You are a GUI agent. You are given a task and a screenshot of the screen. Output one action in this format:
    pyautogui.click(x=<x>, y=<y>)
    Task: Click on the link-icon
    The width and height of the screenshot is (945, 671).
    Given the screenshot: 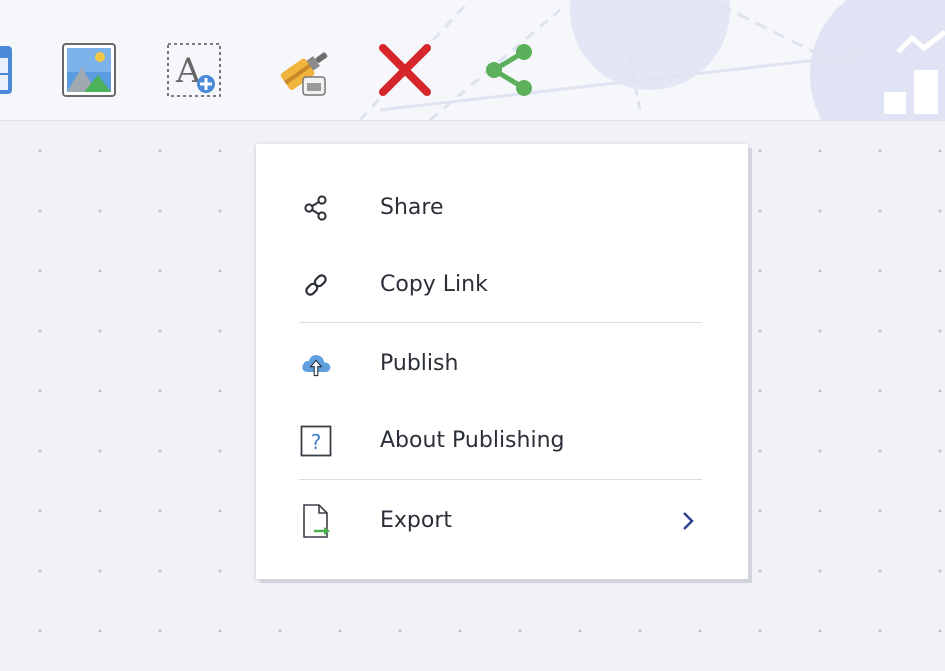 What is the action you would take?
    pyautogui.click(x=316, y=285)
    